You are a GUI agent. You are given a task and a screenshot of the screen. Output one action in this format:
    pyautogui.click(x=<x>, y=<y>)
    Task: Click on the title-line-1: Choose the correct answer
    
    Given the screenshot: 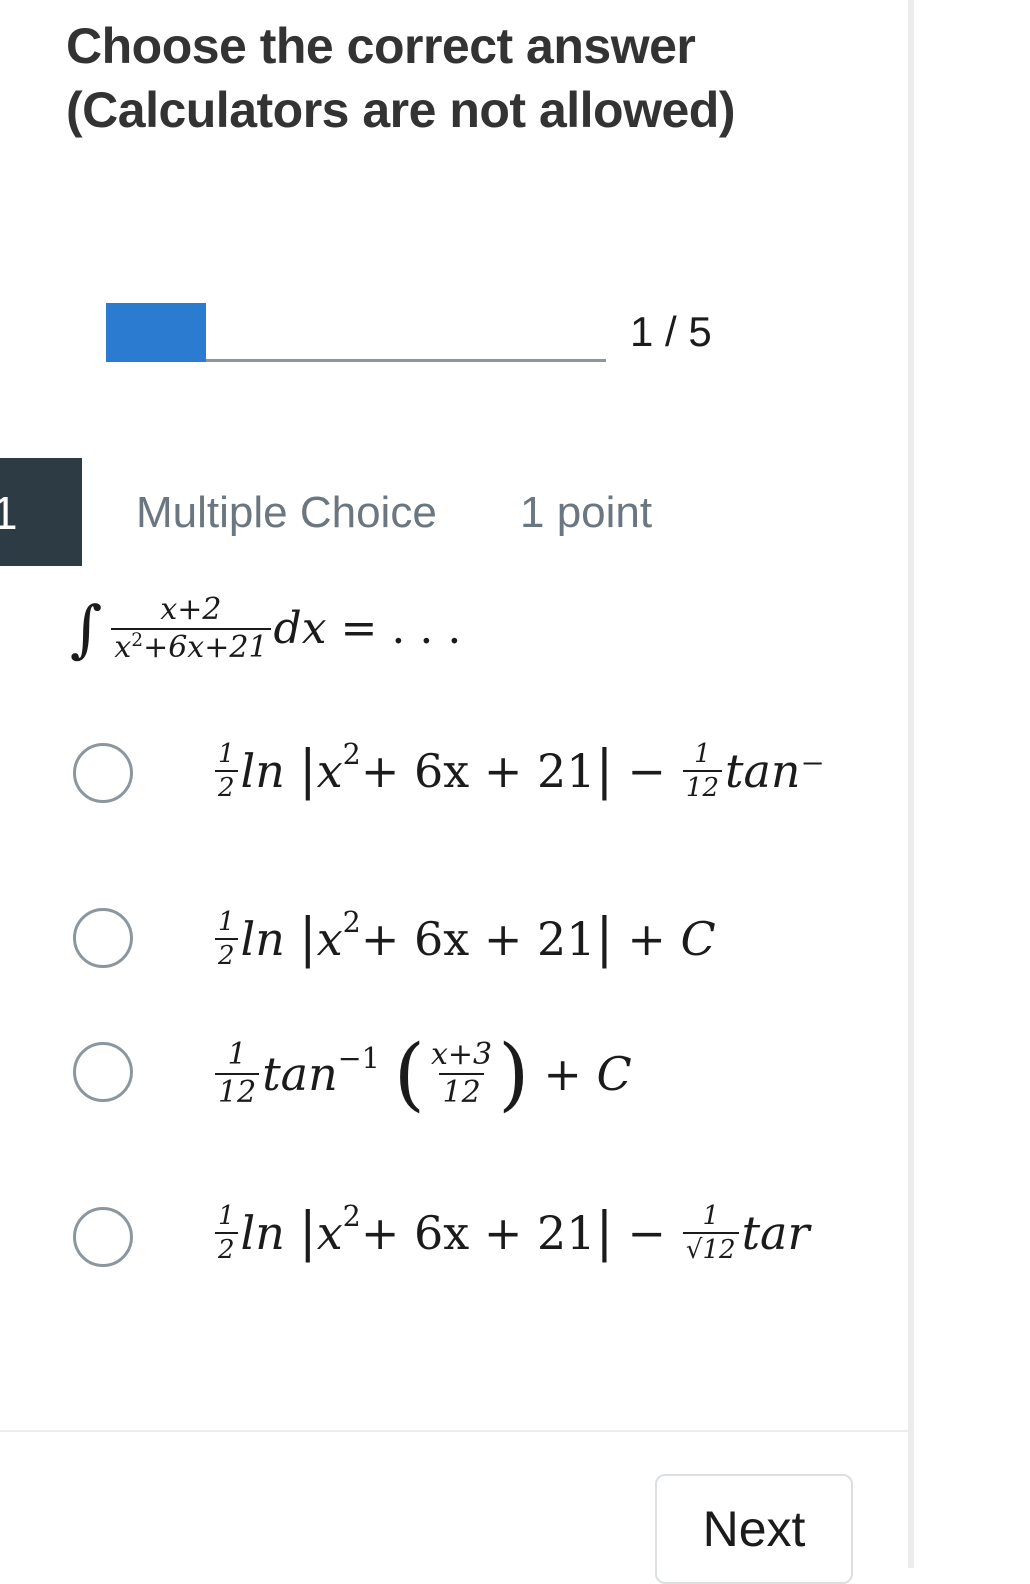 What is the action you would take?
    pyautogui.click(x=381, y=46)
    